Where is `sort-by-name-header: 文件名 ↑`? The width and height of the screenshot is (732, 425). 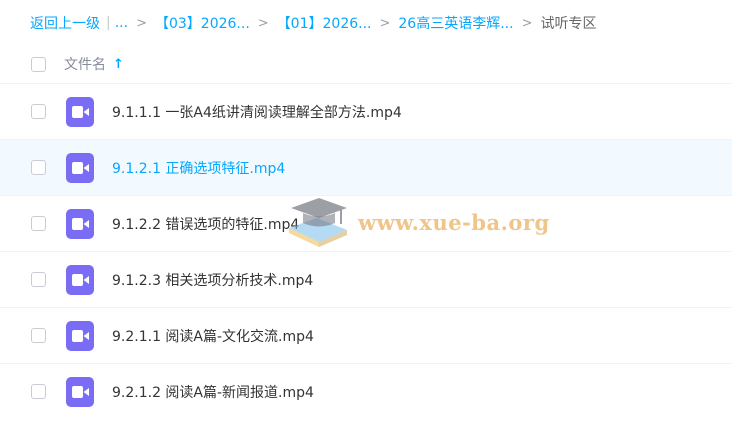
sort-by-name-header: 文件名 ↑ is located at coordinates (94, 64).